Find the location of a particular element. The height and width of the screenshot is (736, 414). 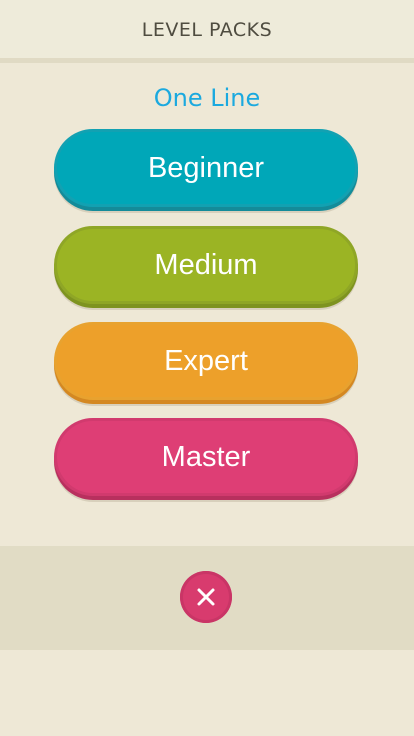

page-title: LEVEL PACKS is located at coordinates (207, 30).